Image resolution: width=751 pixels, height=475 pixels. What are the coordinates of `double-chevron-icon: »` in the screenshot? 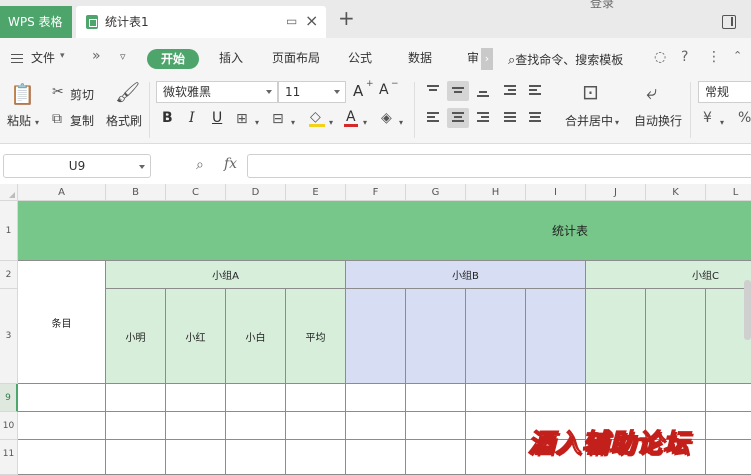 It's located at (96, 56).